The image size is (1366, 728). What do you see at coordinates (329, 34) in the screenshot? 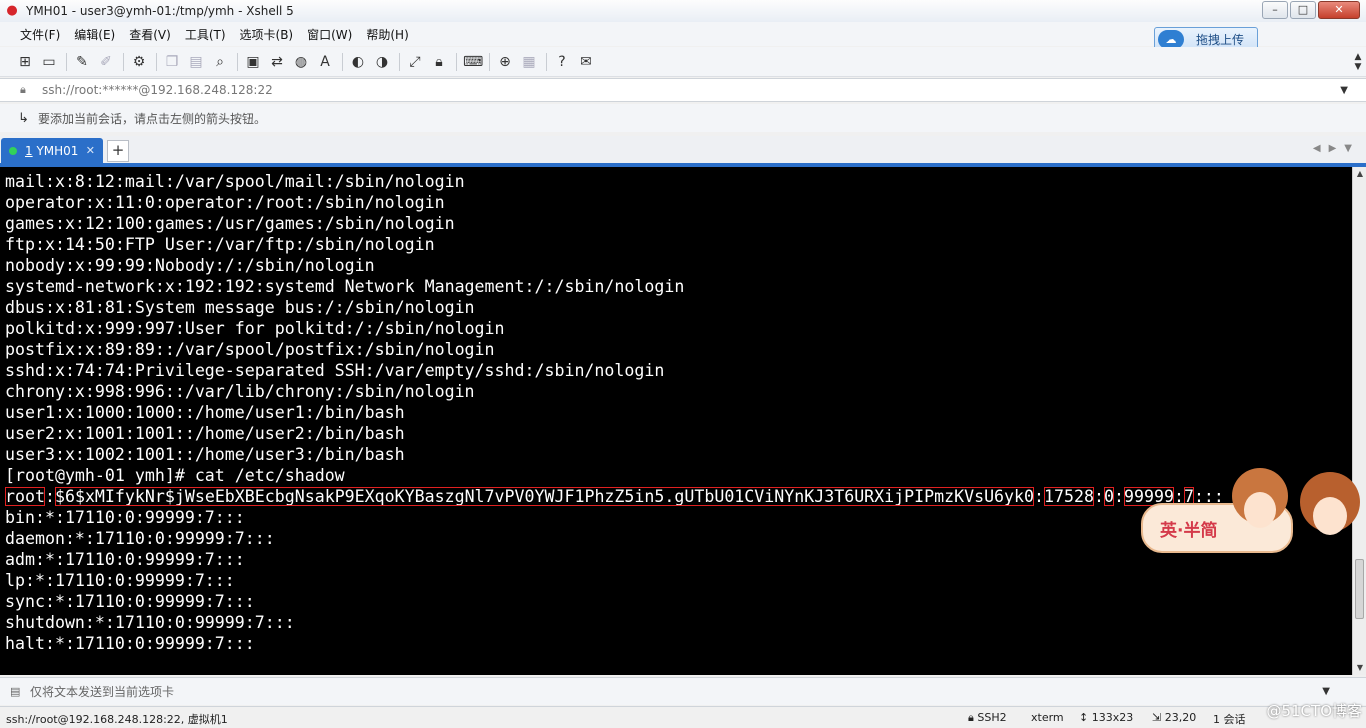
I see `menu-window: 窗口(W)` at bounding box center [329, 34].